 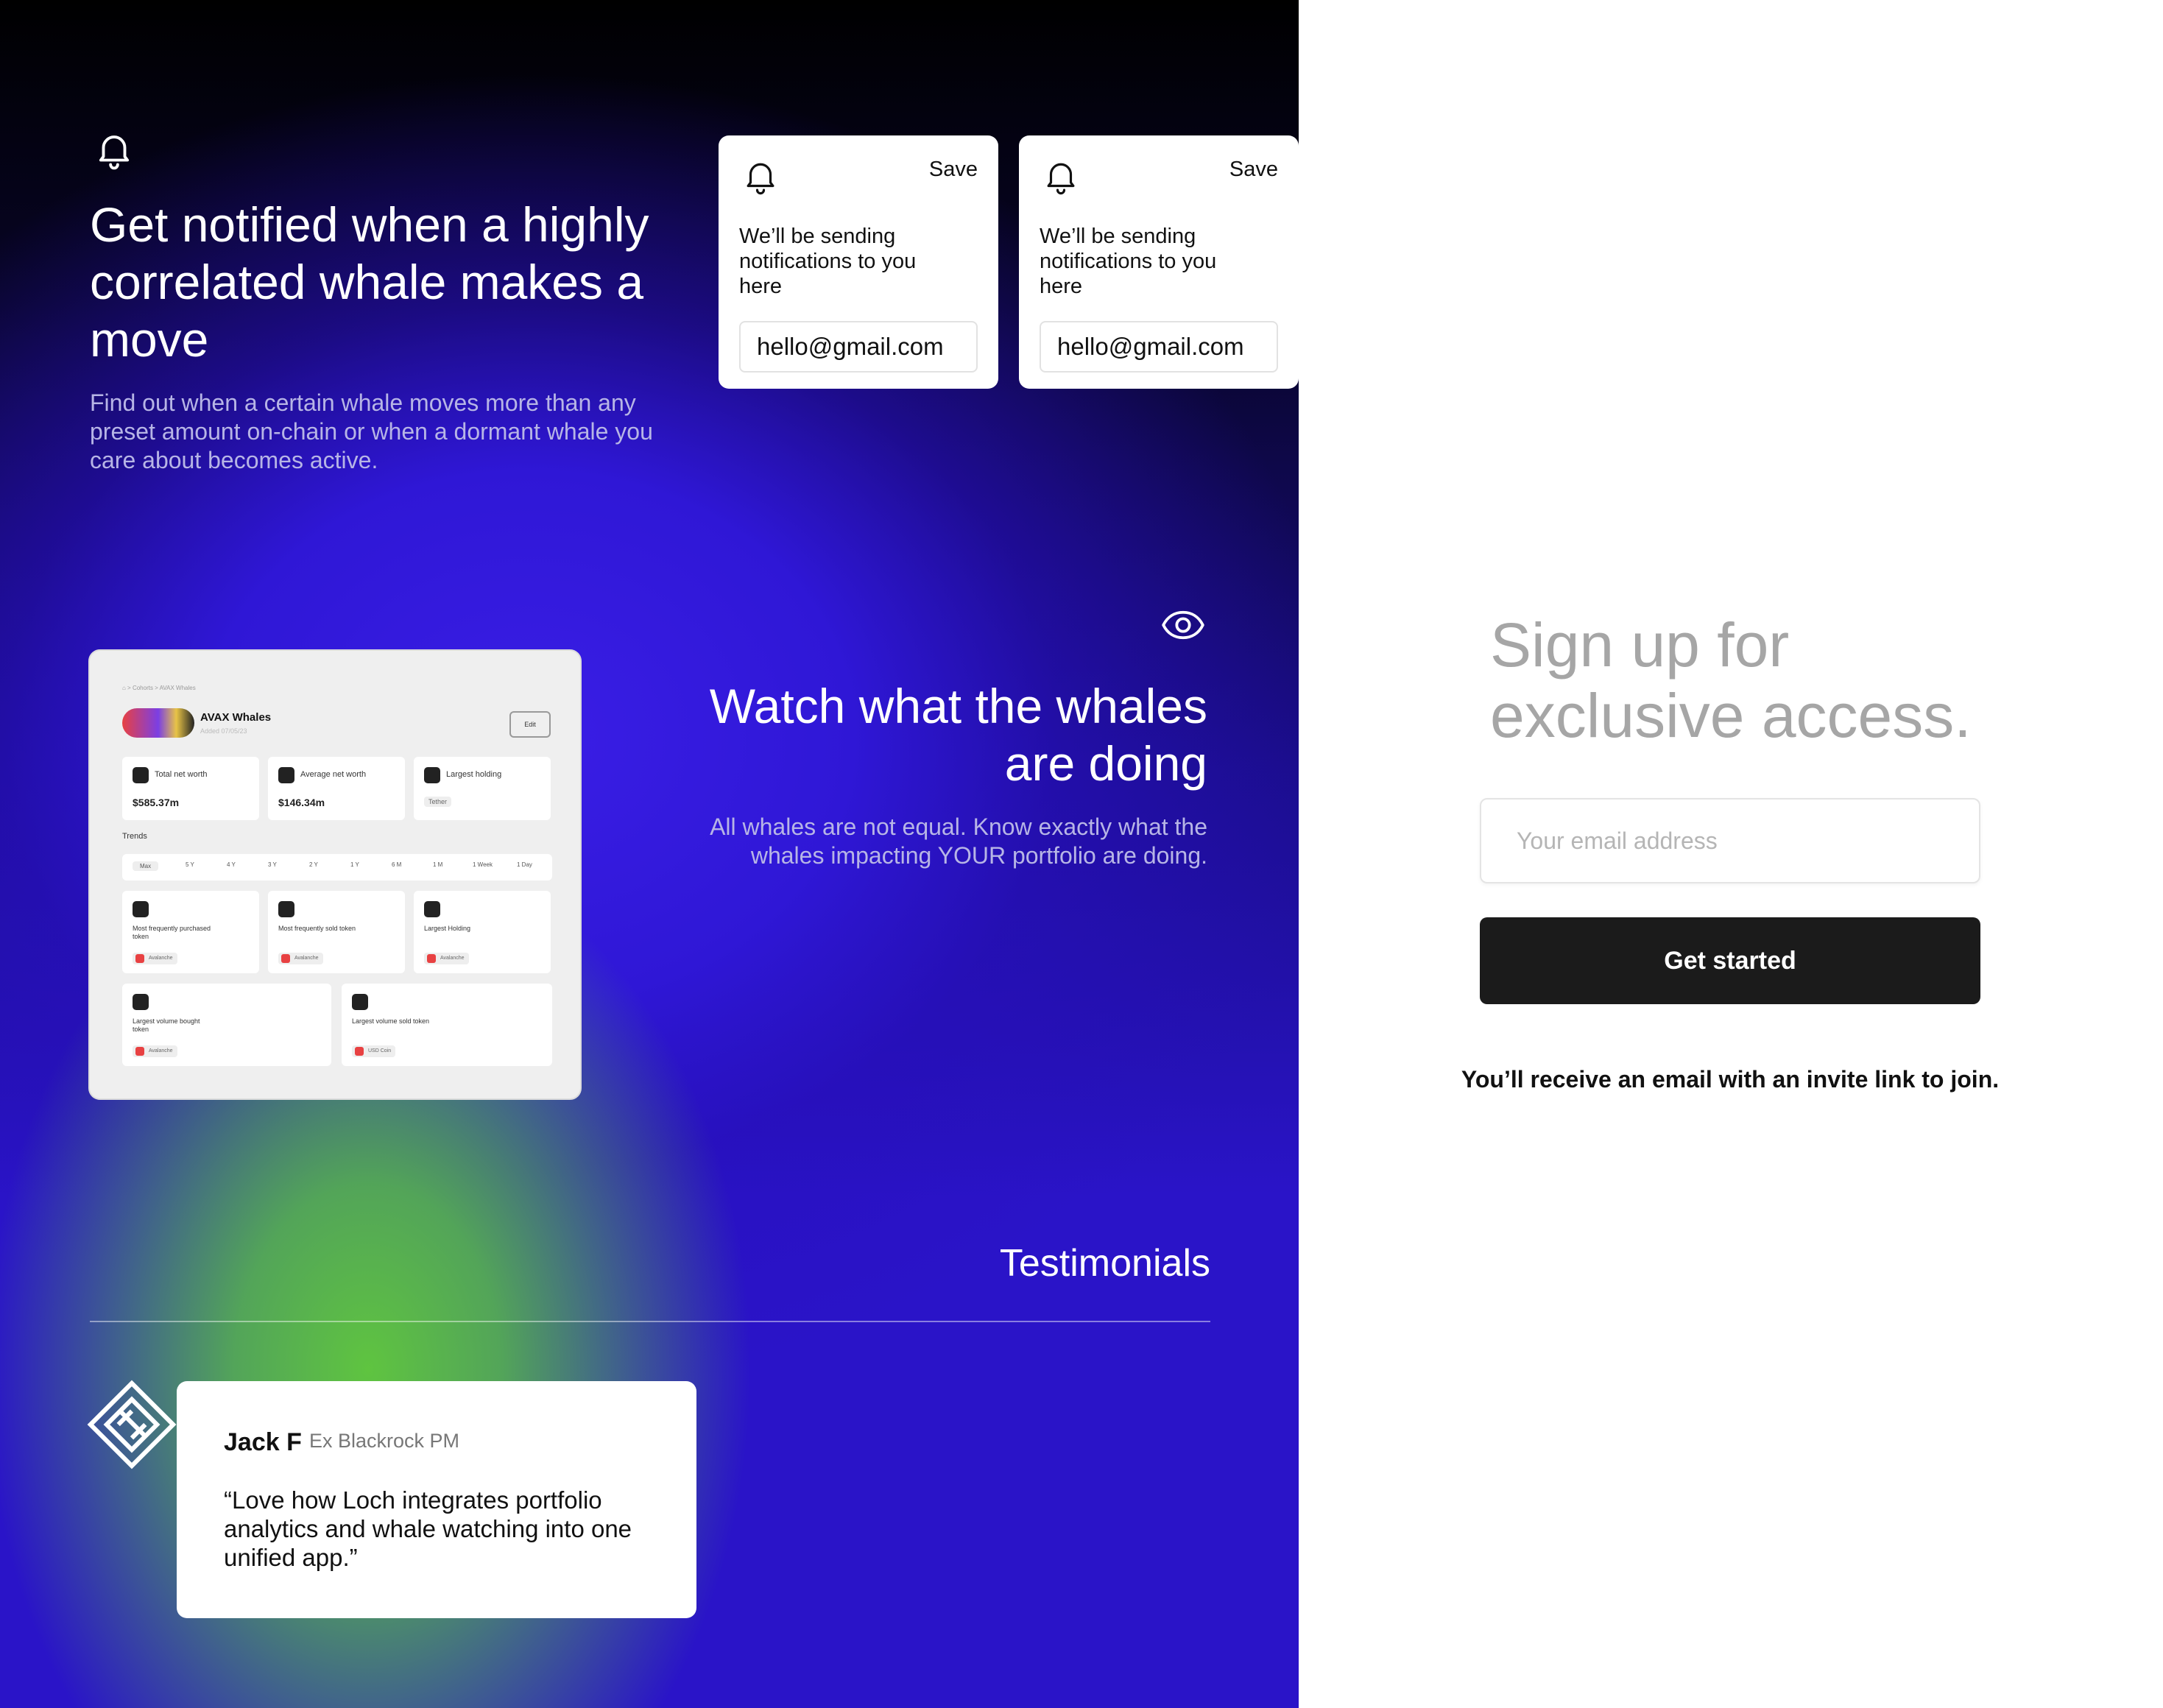 I want to click on testimonial-author: Jack F, so click(x=263, y=1442).